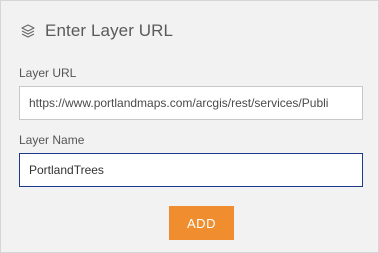 The height and width of the screenshot is (253, 379). I want to click on panel-title: Enter Layer URL, so click(109, 30).